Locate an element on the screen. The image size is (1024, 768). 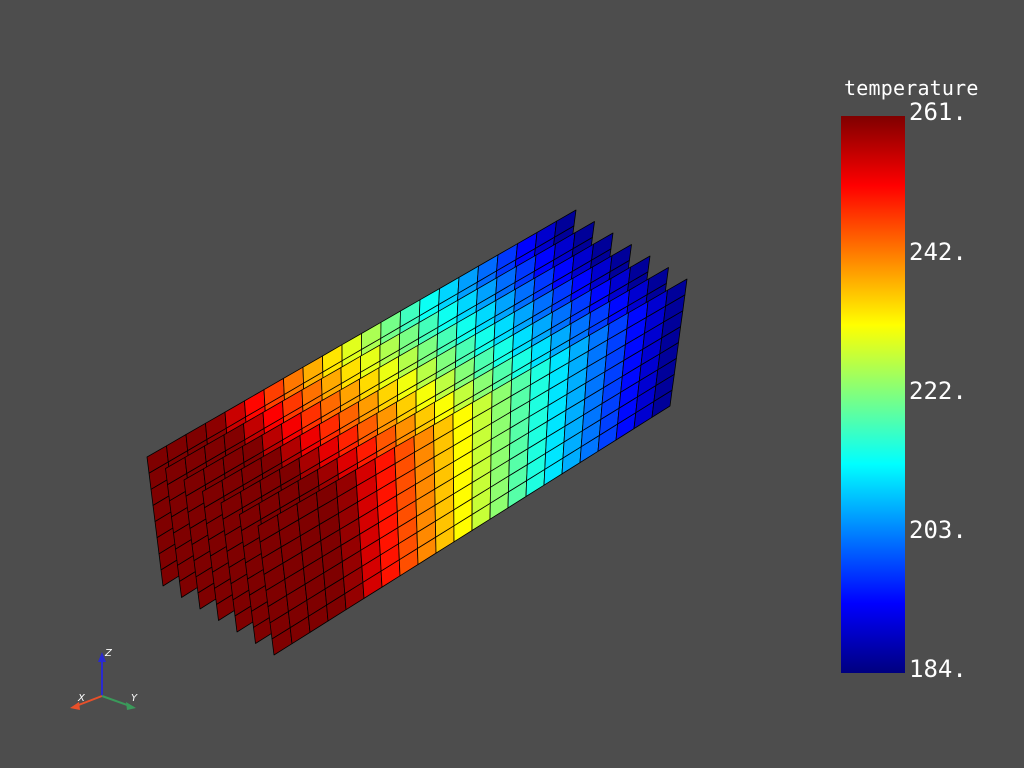
z-axis-label: Z is located at coordinates (108, 653).